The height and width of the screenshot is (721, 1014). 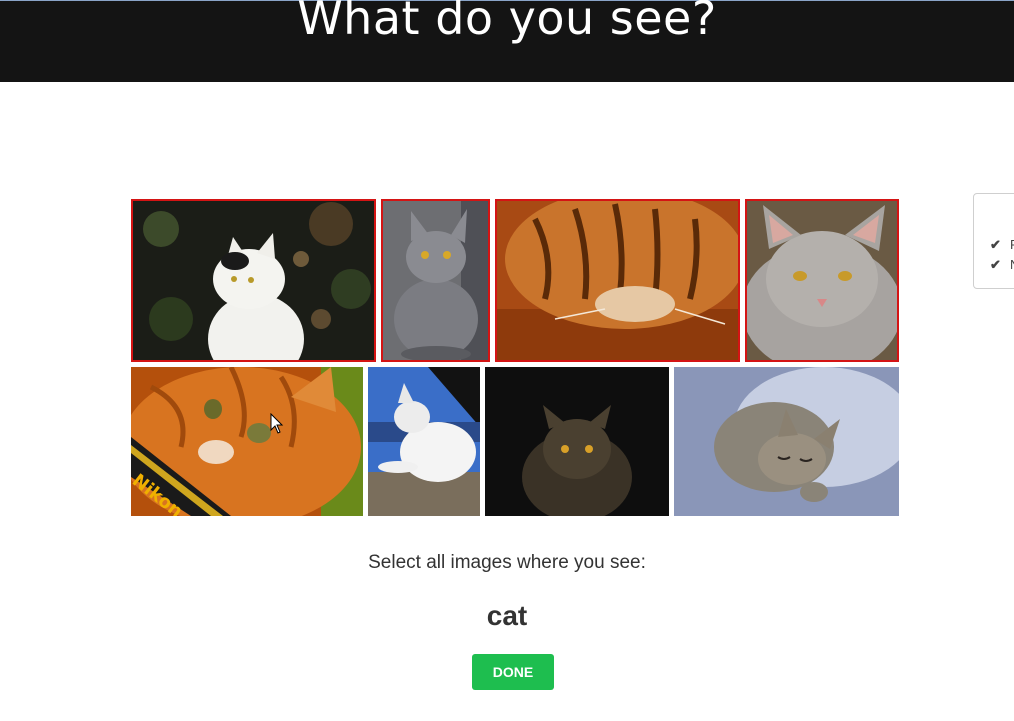 What do you see at coordinates (247, 441) in the screenshot?
I see `image-tile-5: Nikon` at bounding box center [247, 441].